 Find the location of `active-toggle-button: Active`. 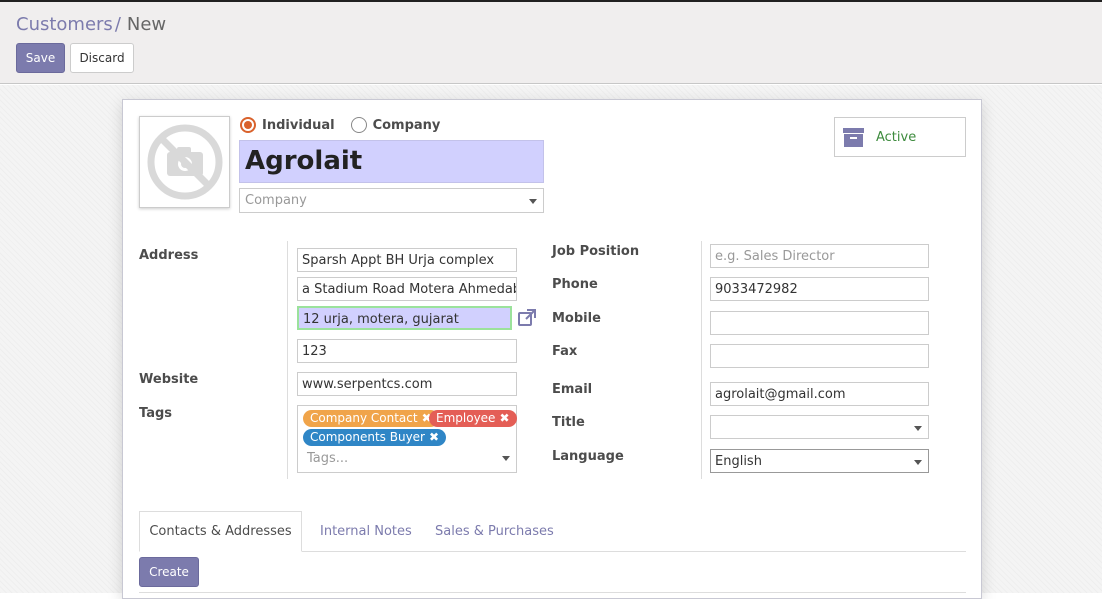

active-toggle-button: Active is located at coordinates (900, 137).